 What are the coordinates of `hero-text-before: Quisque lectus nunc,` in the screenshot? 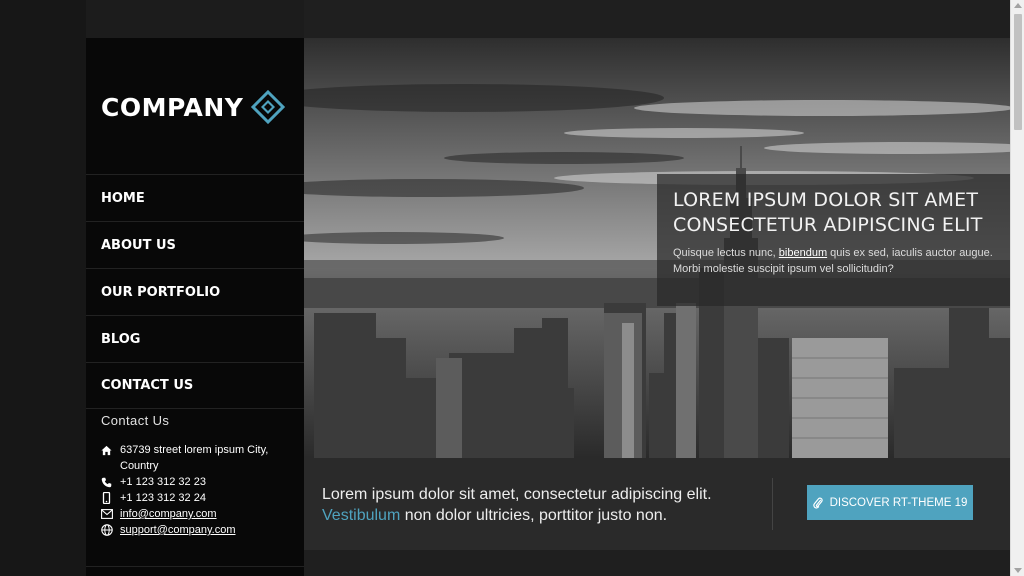 It's located at (726, 253).